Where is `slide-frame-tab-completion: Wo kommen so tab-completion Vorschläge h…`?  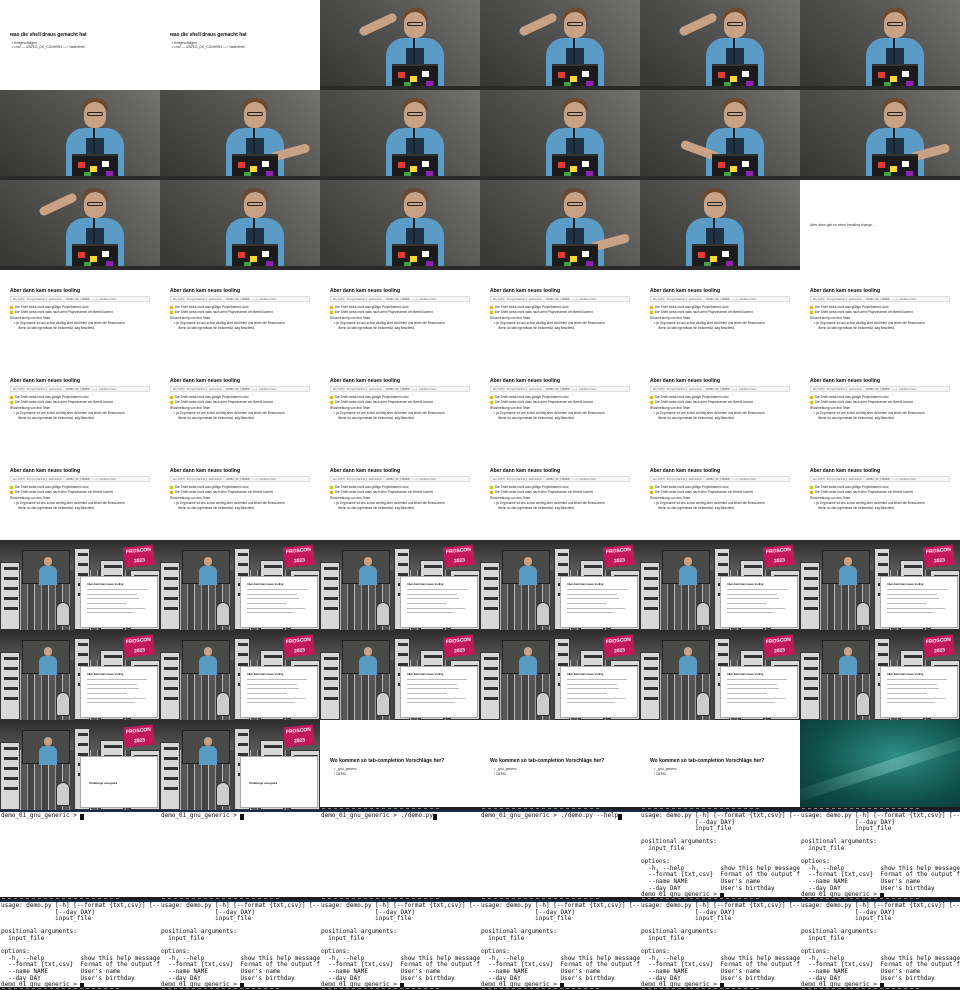
slide-frame-tab-completion: Wo kommen so tab-completion Vorschläge h… is located at coordinates (720, 765).